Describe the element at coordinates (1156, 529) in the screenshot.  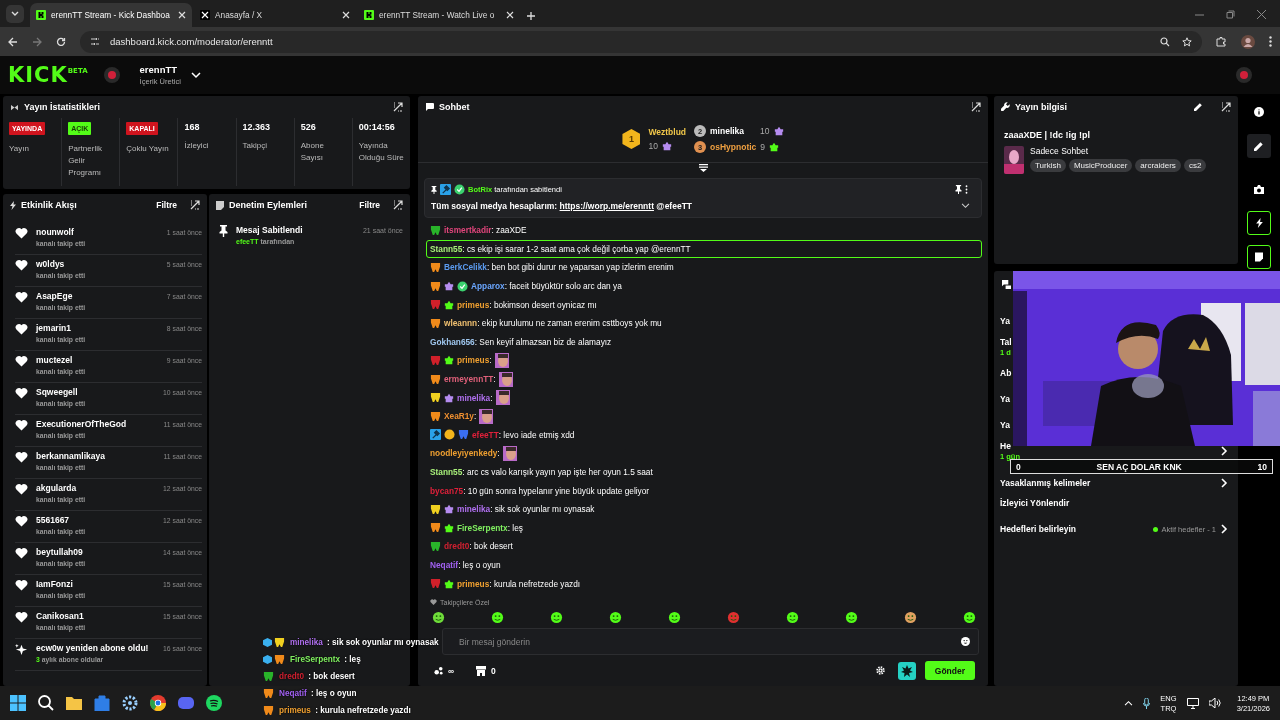
I see `status-dot` at that location.